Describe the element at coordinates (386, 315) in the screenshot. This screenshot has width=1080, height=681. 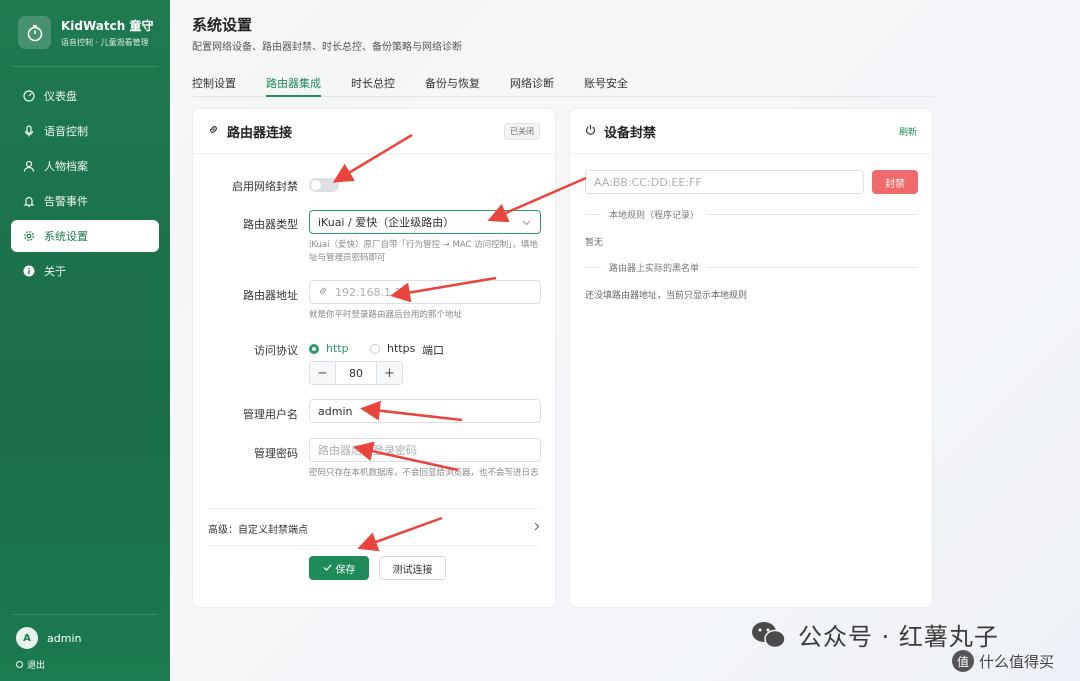
I see `router-addr-hint: 就是你平时登录路由器后台用的那个地址` at that location.